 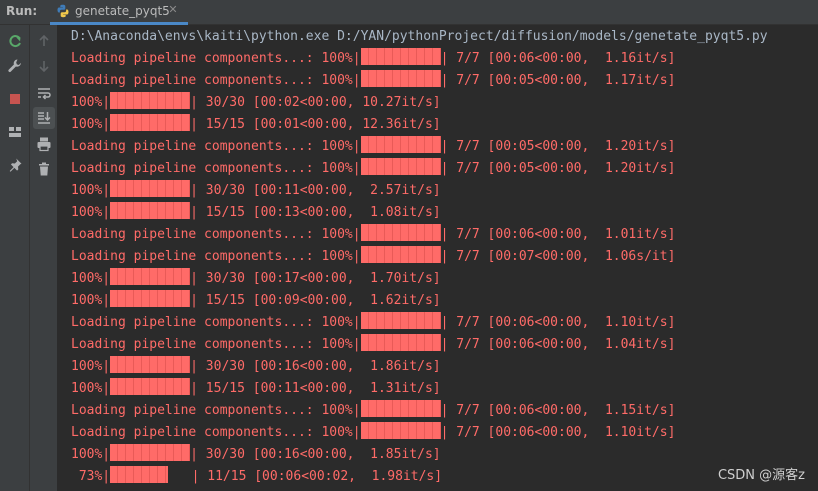 I want to click on run-label: Run:, so click(x=22, y=11).